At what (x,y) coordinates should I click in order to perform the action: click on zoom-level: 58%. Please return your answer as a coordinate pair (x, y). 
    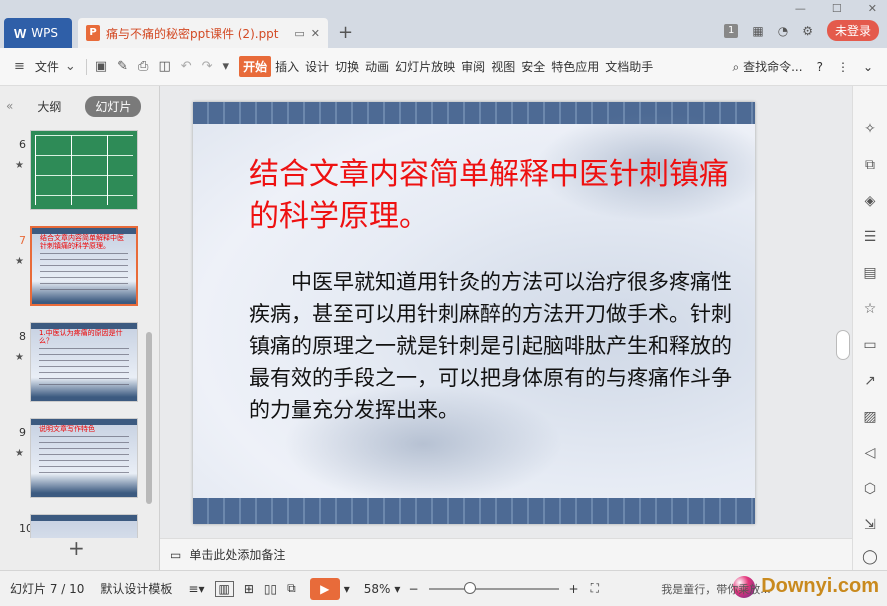
    Looking at the image, I should click on (377, 589).